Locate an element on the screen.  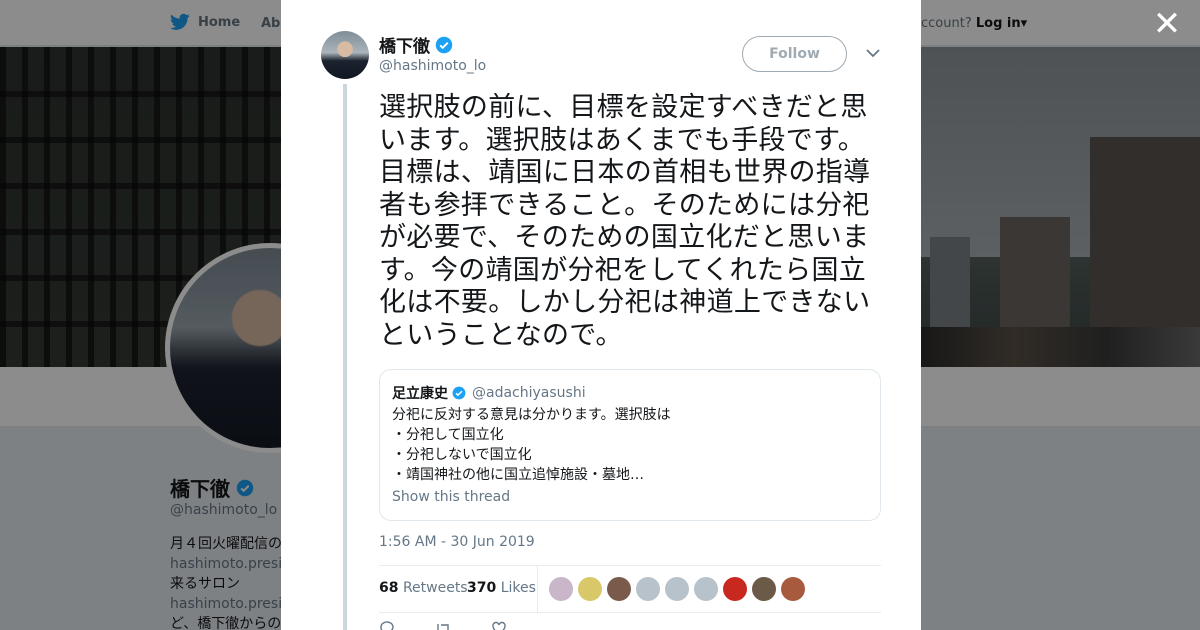
quoted-tweet-header: 足立康史 @adachiyasushi is located at coordinates (489, 393).